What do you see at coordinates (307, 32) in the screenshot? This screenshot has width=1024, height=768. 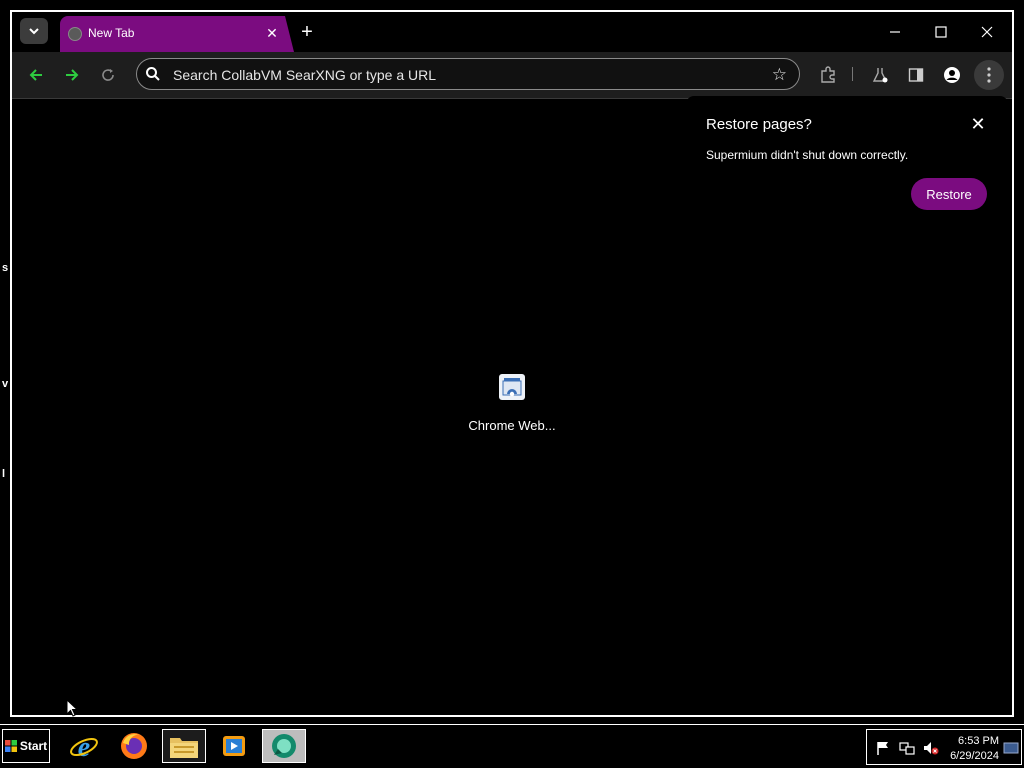 I see `new-tab-button: +` at bounding box center [307, 32].